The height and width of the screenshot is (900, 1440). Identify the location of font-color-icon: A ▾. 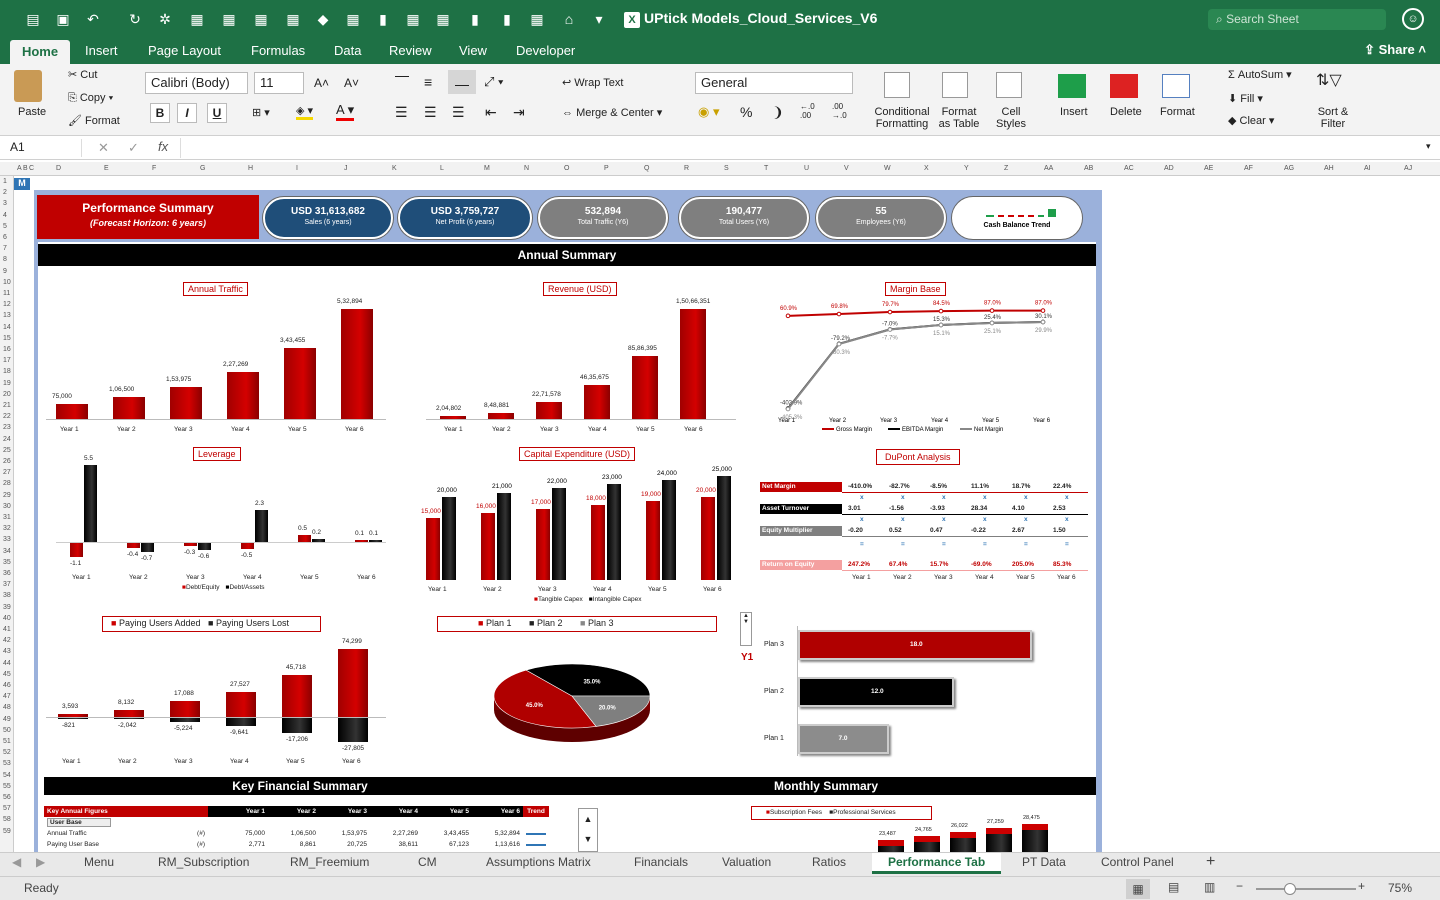
(345, 111).